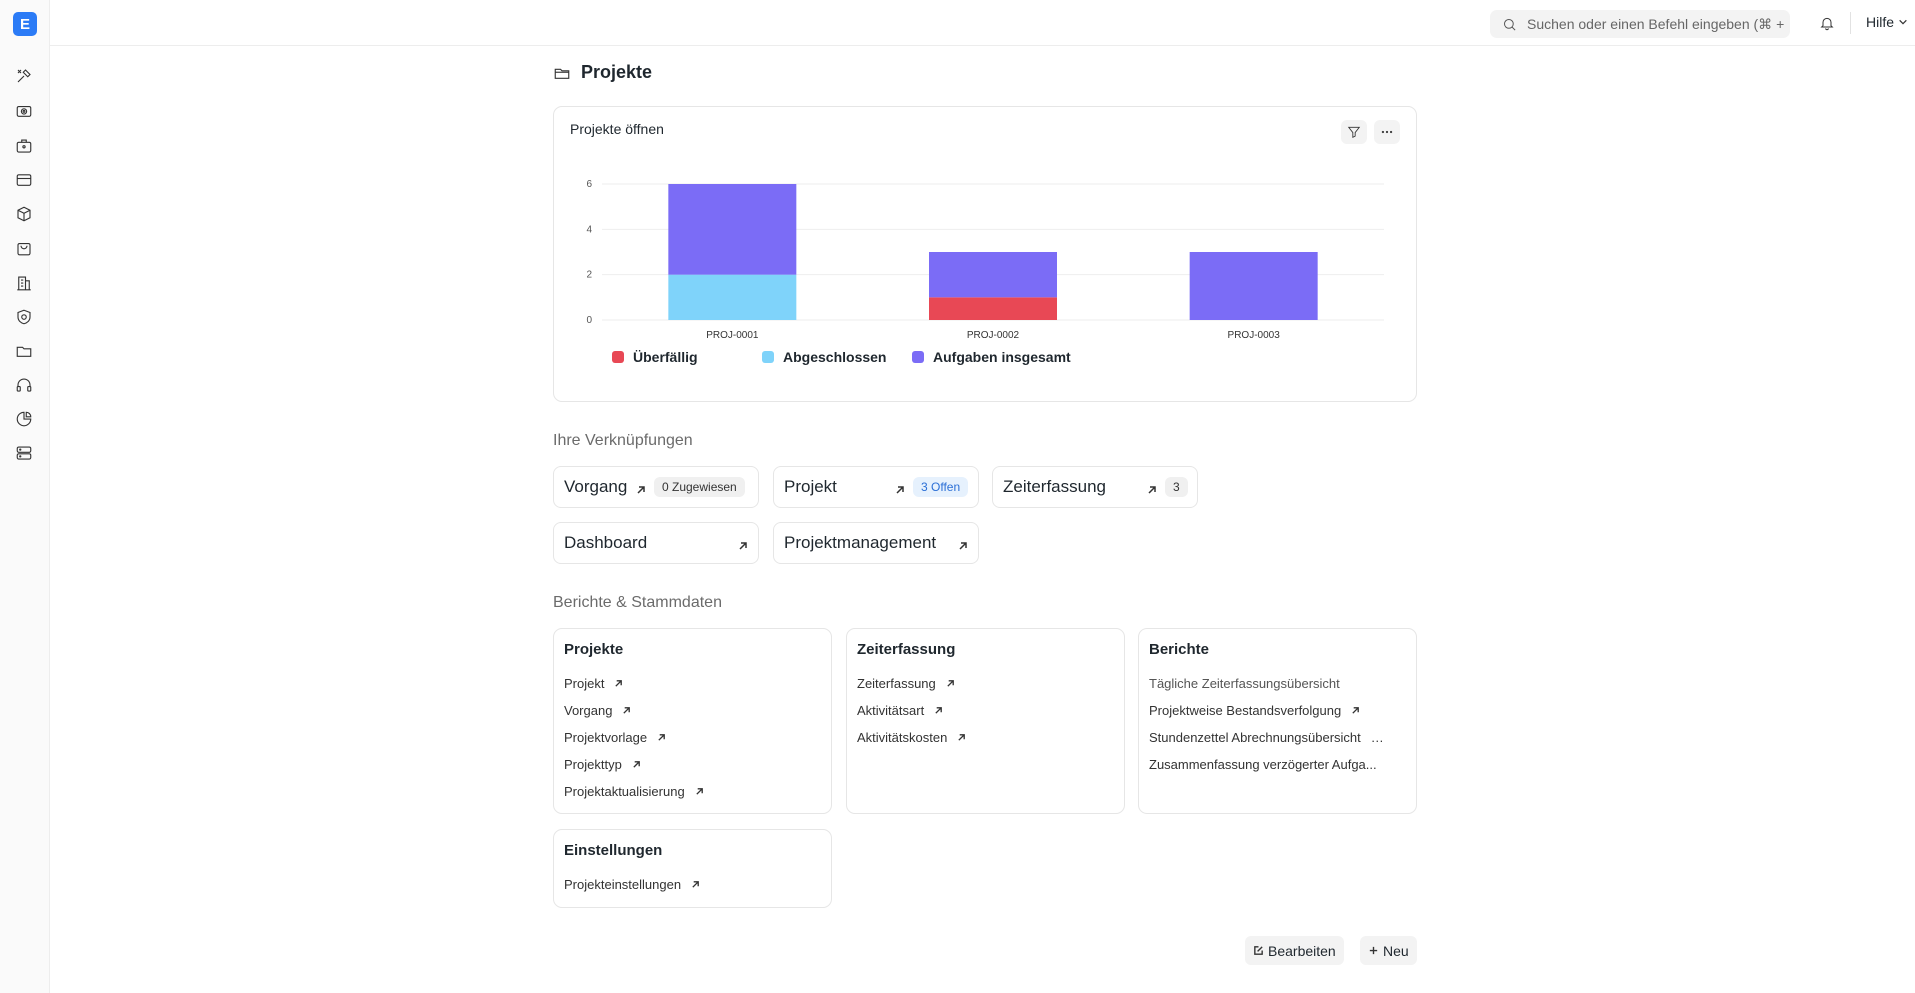 This screenshot has width=1915, height=993. What do you see at coordinates (1850, 23) in the screenshot?
I see `divider` at bounding box center [1850, 23].